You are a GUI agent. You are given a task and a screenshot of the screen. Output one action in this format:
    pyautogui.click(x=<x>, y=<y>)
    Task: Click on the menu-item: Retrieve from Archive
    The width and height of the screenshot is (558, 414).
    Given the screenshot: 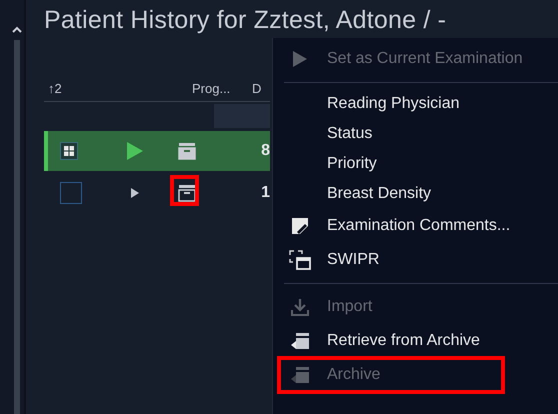 What is the action you would take?
    pyautogui.click(x=415, y=341)
    